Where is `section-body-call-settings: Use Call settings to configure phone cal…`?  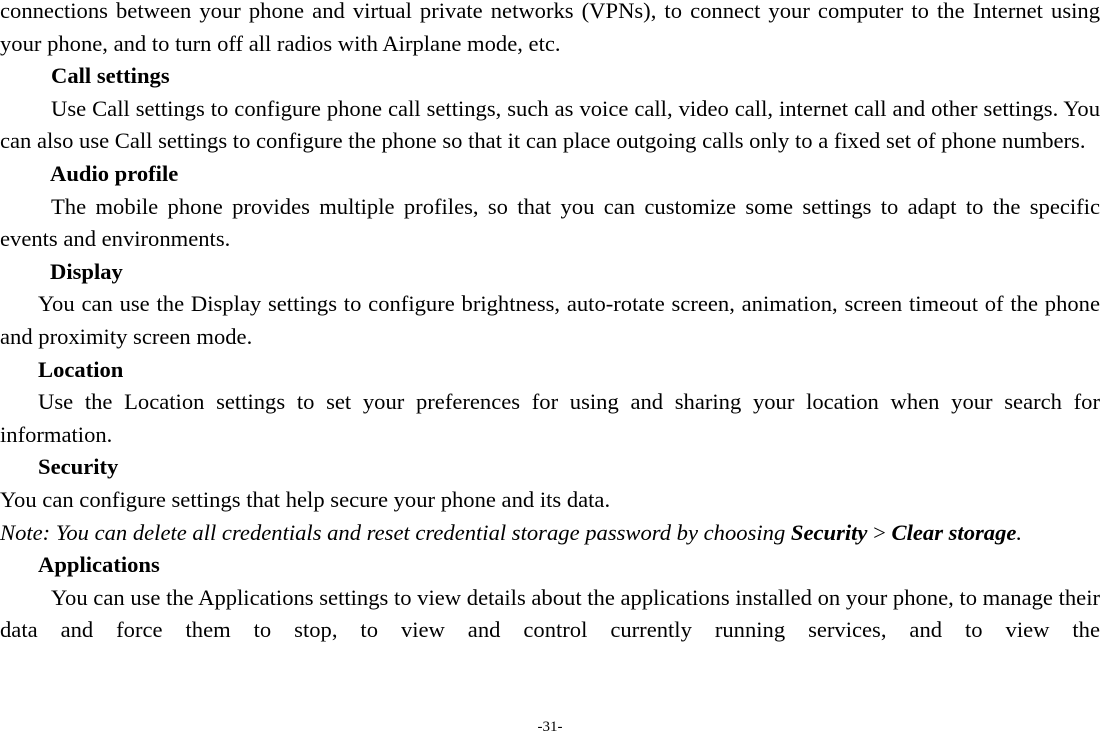
section-body-call-settings: Use Call settings to configure phone cal… is located at coordinates (550, 124).